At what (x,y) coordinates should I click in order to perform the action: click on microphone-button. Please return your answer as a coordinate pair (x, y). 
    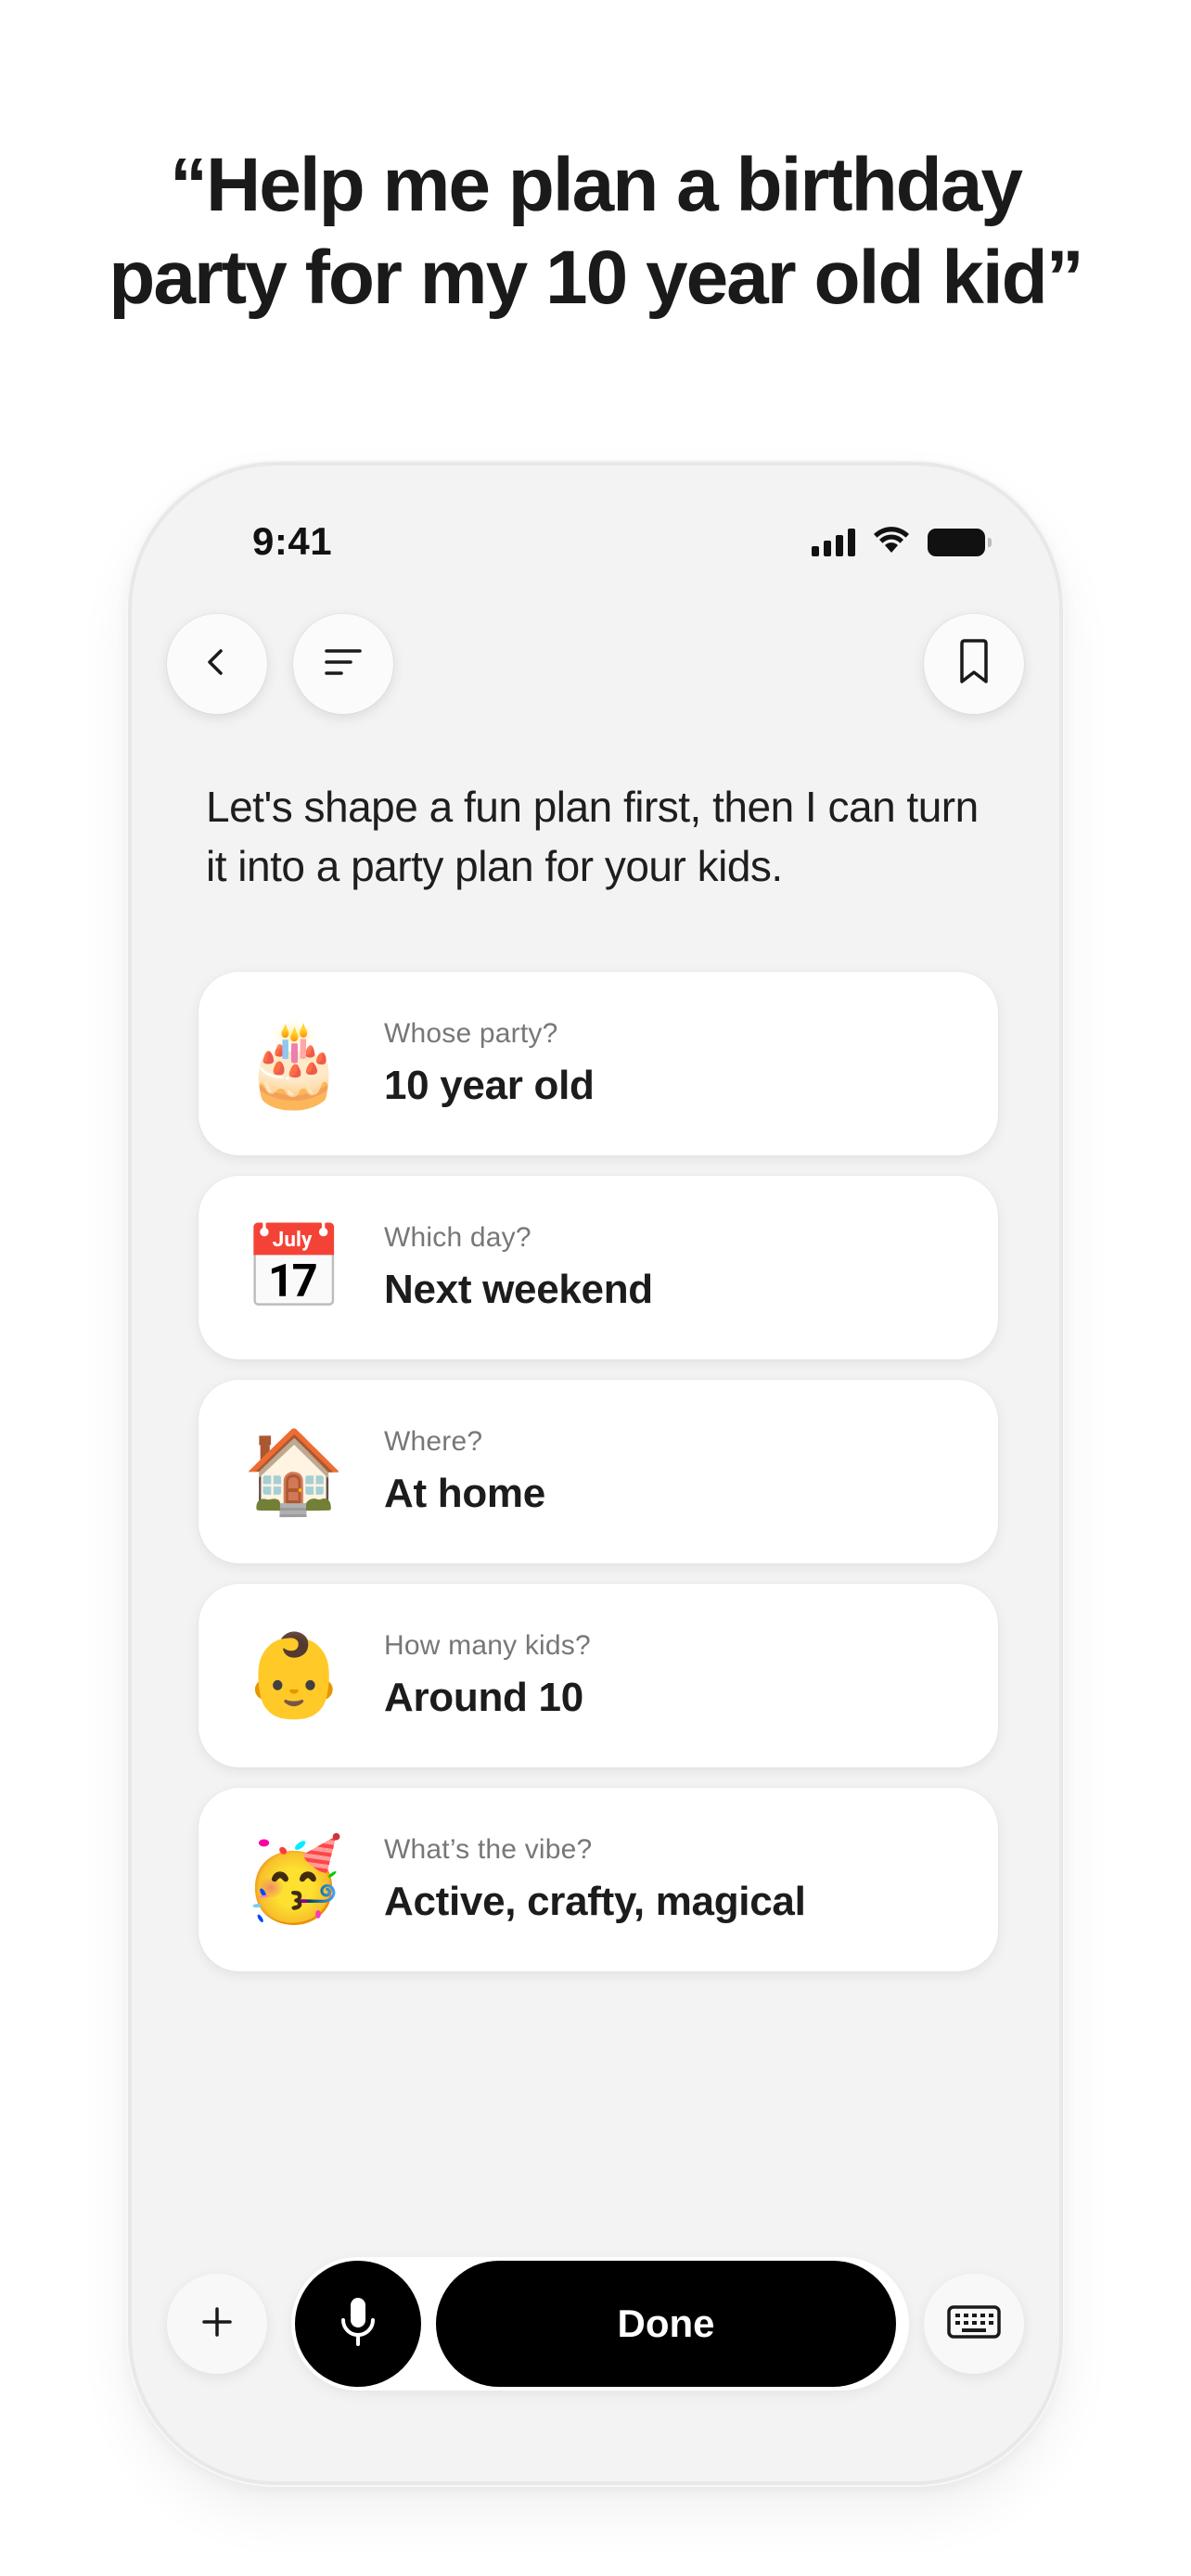
    Looking at the image, I should click on (358, 2324).